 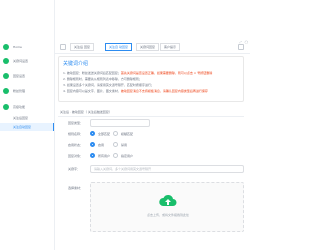 What do you see at coordinates (76, 156) in the screenshot?
I see `audience-label: 回复对象：` at bounding box center [76, 156].